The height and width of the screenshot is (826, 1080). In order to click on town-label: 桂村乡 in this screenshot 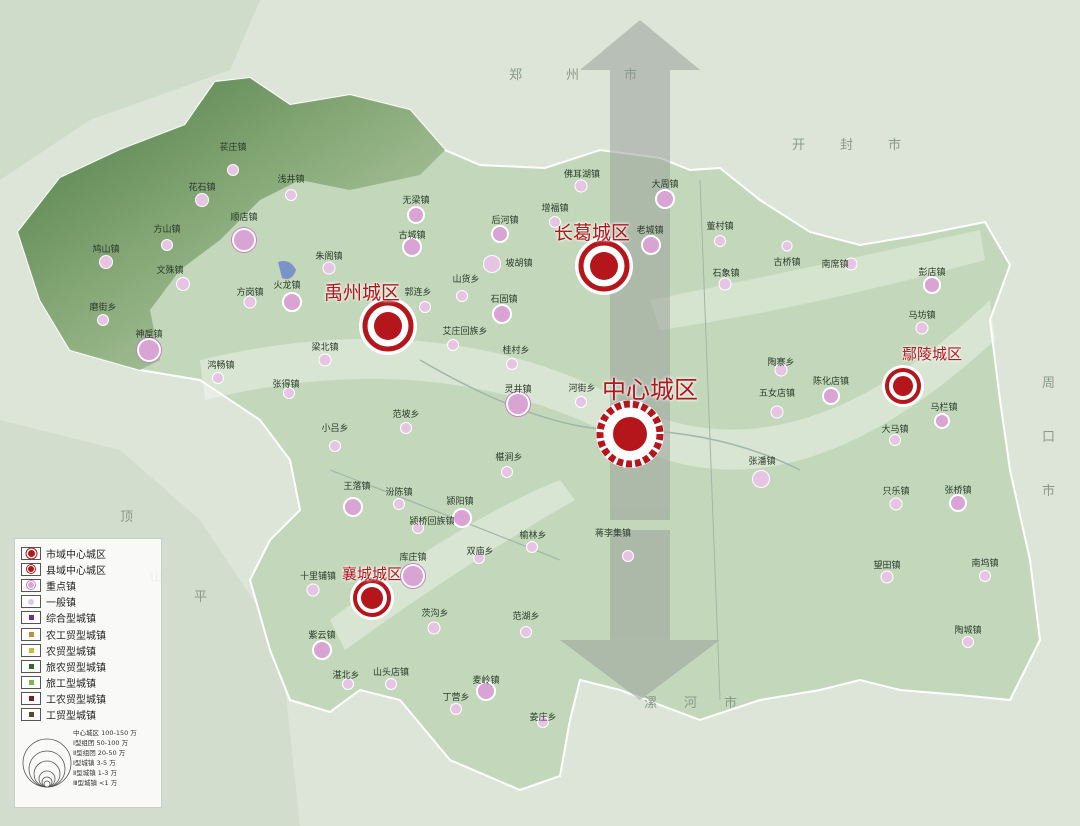, I will do `click(516, 351)`.